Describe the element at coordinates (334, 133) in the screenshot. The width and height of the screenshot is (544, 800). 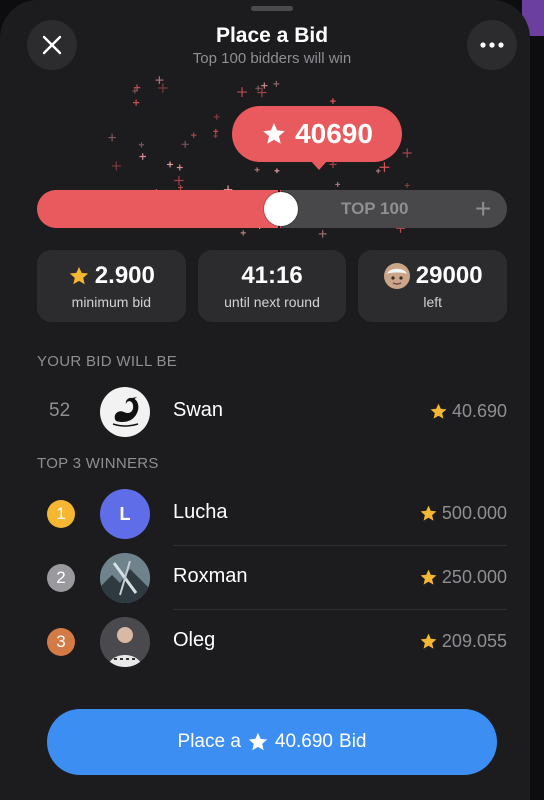
I see `bid-value: 40690` at that location.